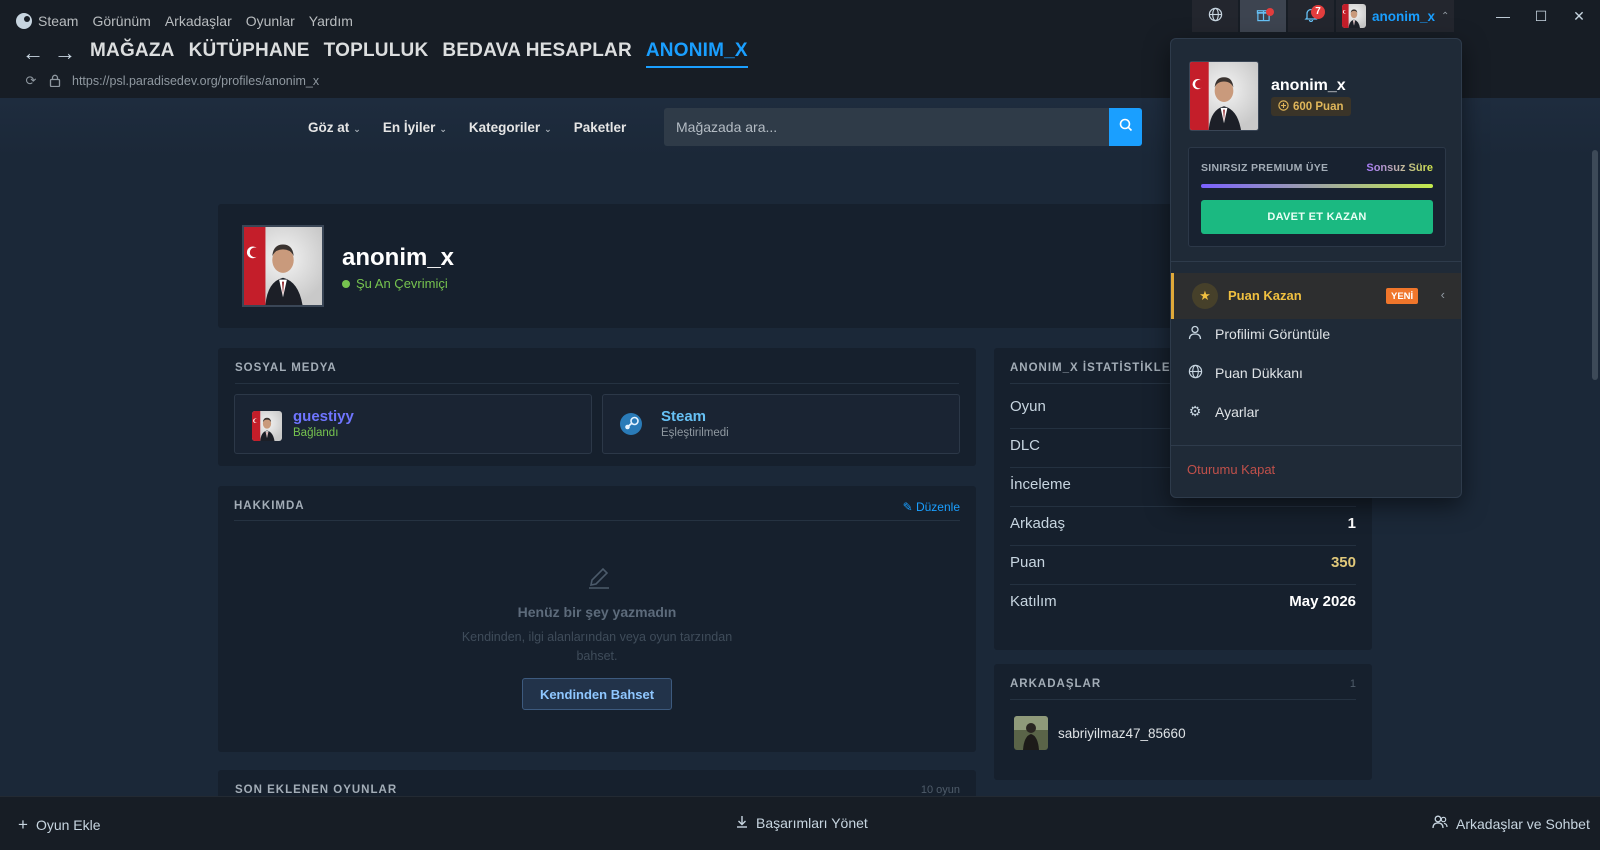 The image size is (1600, 850). I want to click on steam-menu: Steam, so click(47, 21).